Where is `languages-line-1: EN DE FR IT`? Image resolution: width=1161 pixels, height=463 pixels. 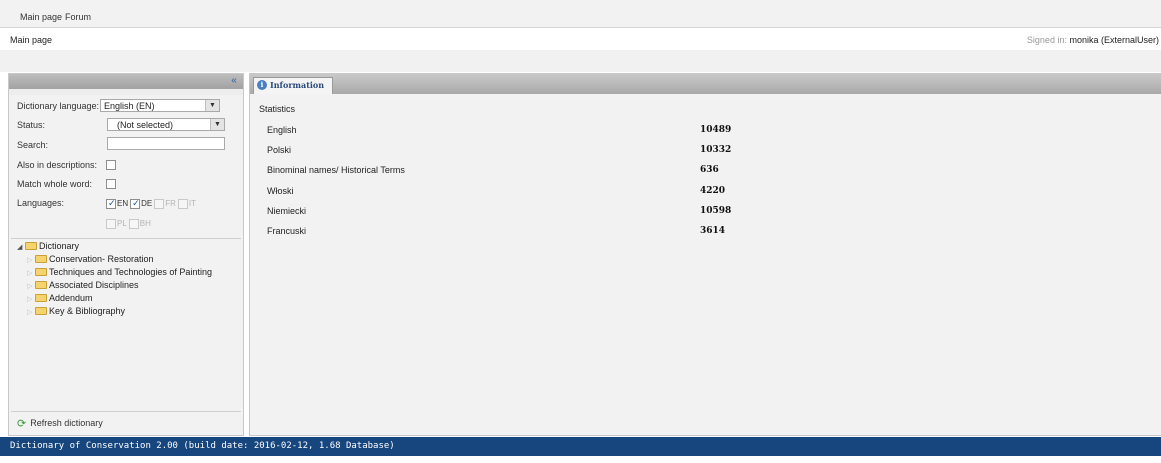 languages-line-1: EN DE FR IT is located at coordinates (152, 203).